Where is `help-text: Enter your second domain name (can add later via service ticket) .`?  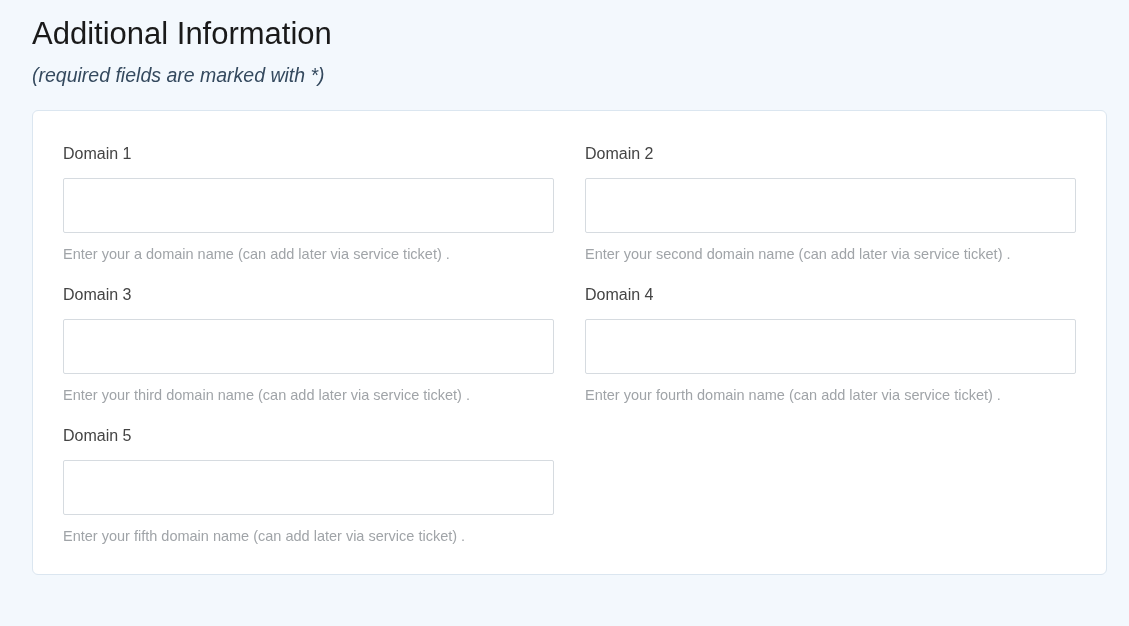 help-text: Enter your second domain name (can add later via service ticket) . is located at coordinates (798, 254).